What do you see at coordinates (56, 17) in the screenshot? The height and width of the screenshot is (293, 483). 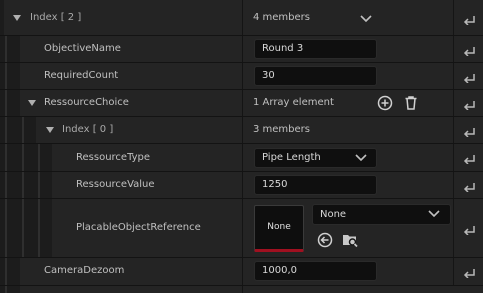 I see `index-2-label: Index [ 2 ]` at bounding box center [56, 17].